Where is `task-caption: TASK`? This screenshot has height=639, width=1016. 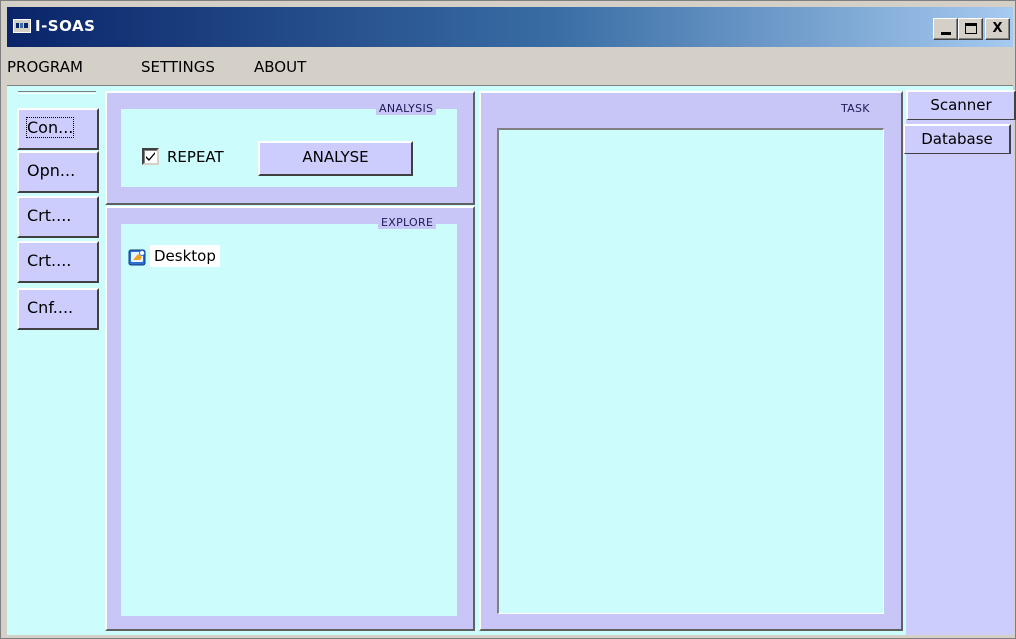
task-caption: TASK is located at coordinates (855, 108).